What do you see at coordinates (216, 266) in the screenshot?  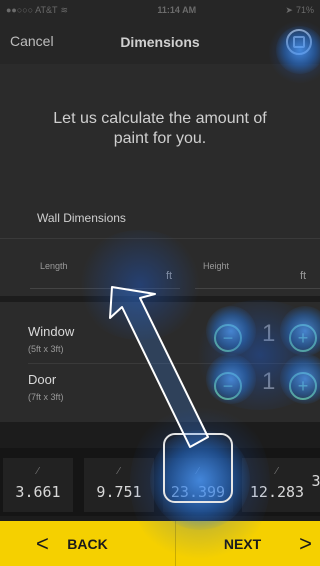 I see `height-label: Height` at bounding box center [216, 266].